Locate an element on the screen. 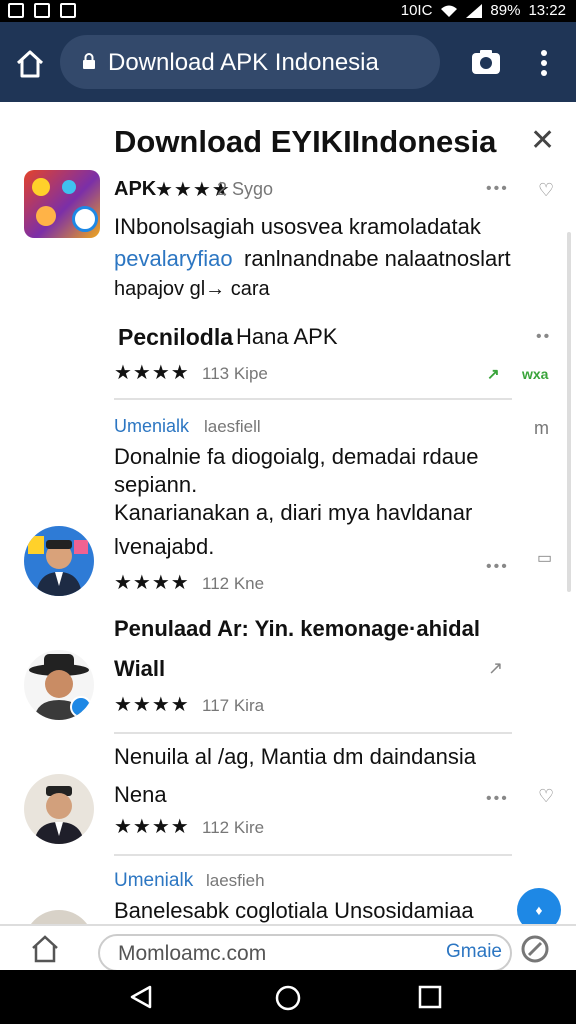  app-icon is located at coordinates (62, 204).